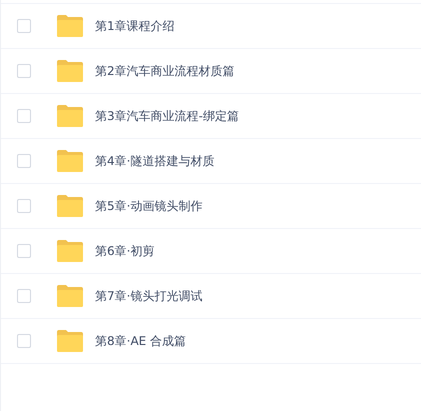 This screenshot has width=421, height=411. What do you see at coordinates (148, 206) in the screenshot?
I see `folder-name: 第5章·动画镜头制作` at bounding box center [148, 206].